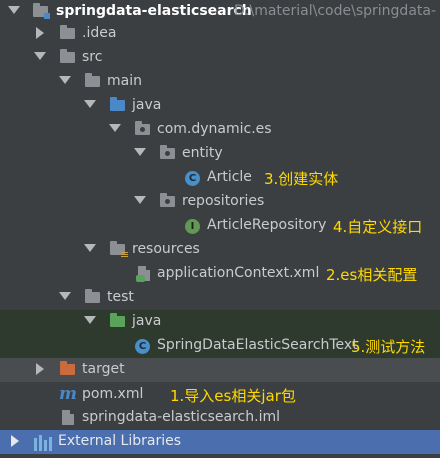 The width and height of the screenshot is (440, 458). What do you see at coordinates (119, 441) in the screenshot?
I see `tree-label: External Libraries` at bounding box center [119, 441].